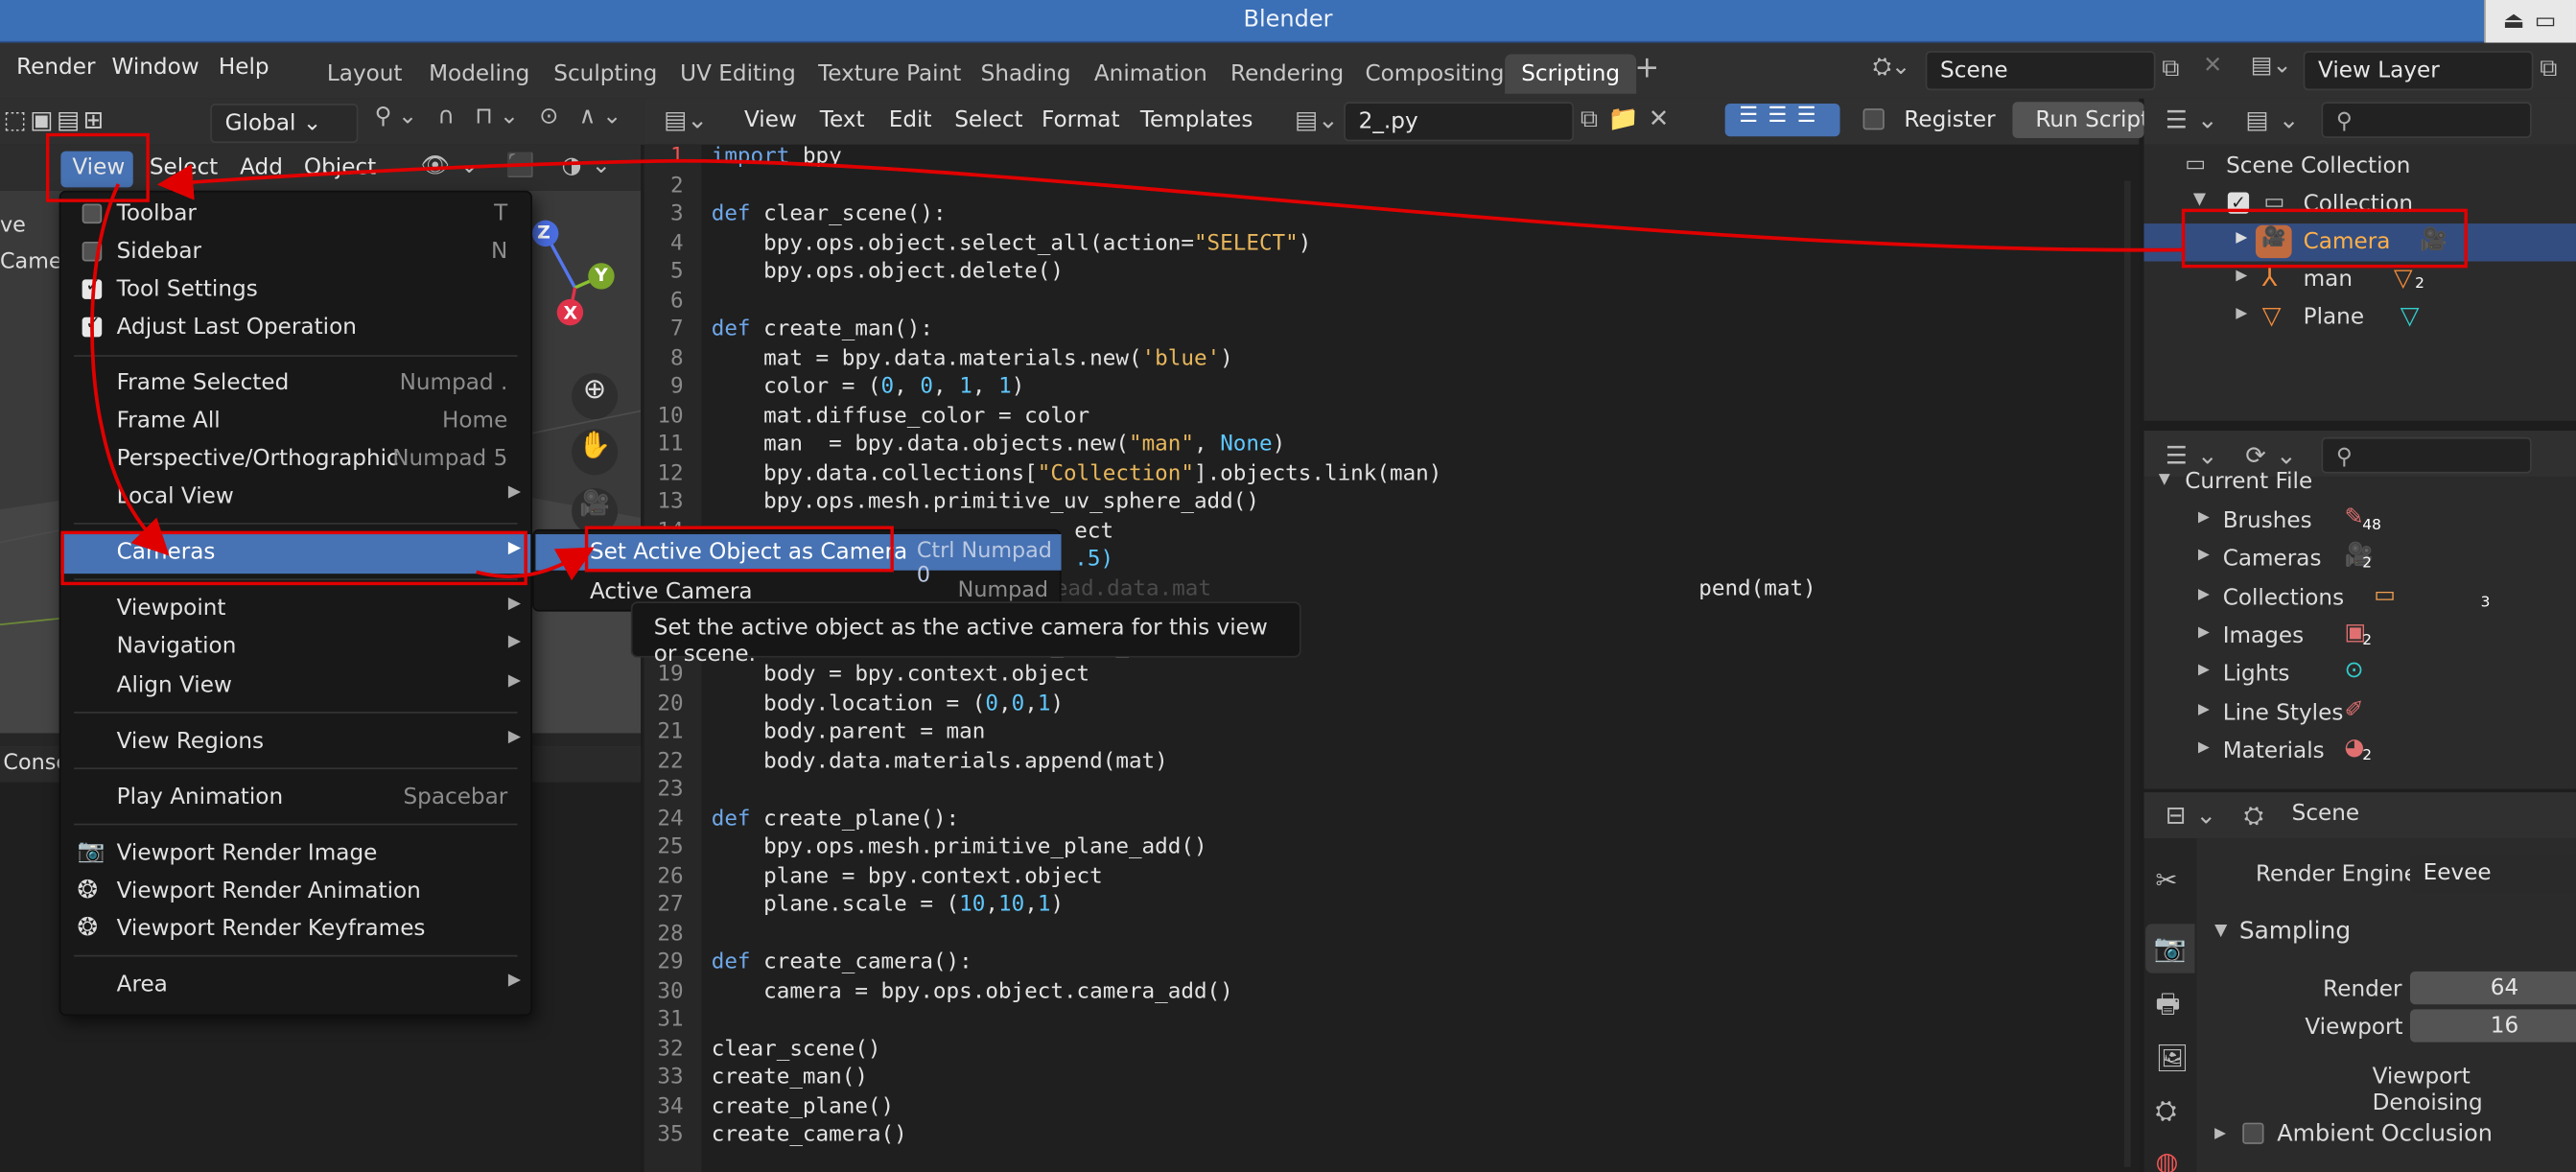 This screenshot has width=2576, height=1172. What do you see at coordinates (2548, 67) in the screenshot?
I see `new-view-layer-icon: ⧉` at bounding box center [2548, 67].